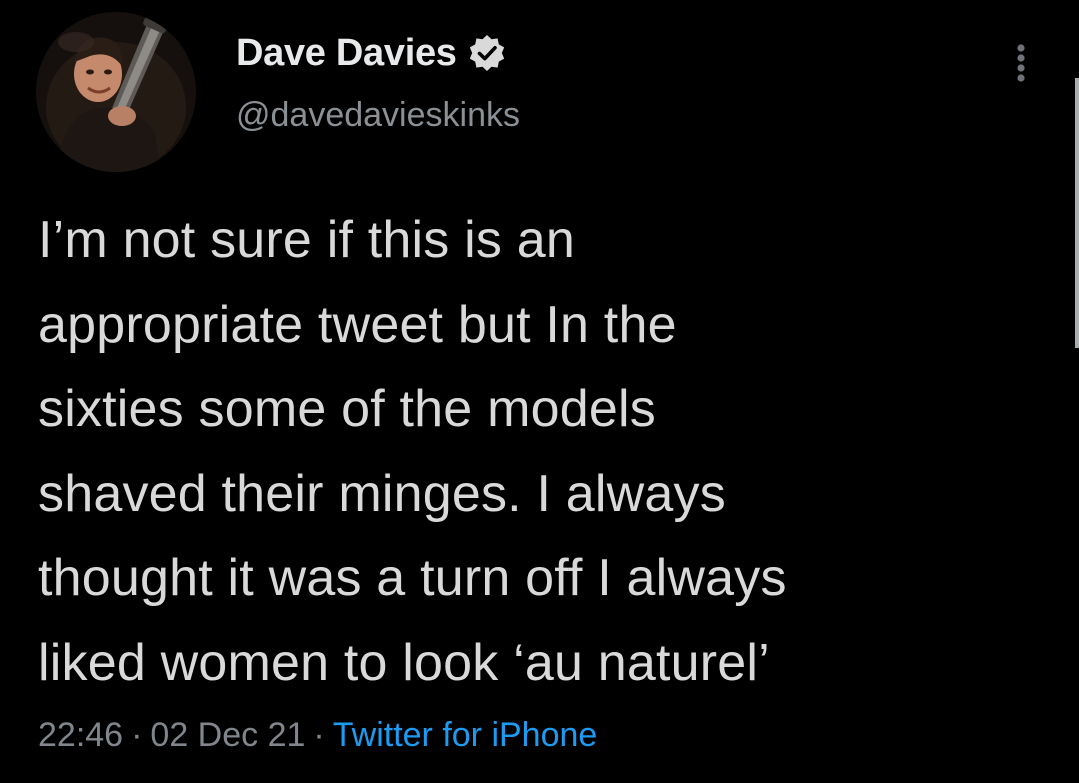 This screenshot has width=1079, height=783. I want to click on scroll-indicator, so click(1077, 213).